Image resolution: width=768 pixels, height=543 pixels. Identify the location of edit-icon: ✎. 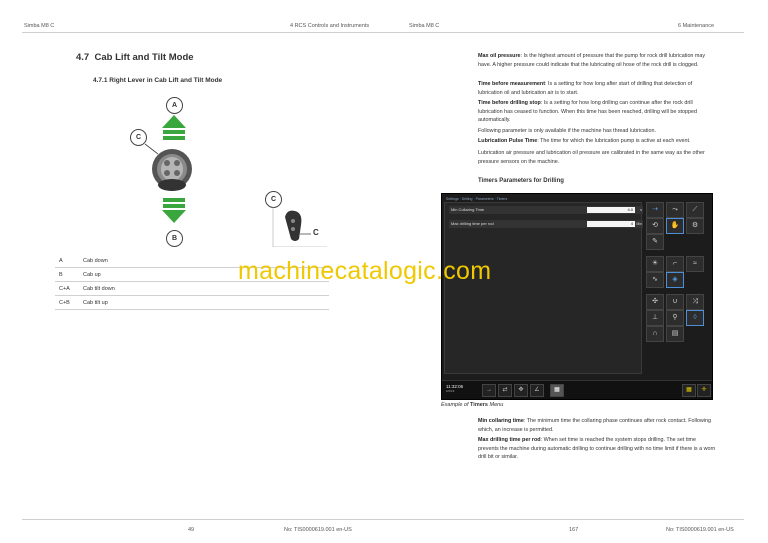
(655, 242).